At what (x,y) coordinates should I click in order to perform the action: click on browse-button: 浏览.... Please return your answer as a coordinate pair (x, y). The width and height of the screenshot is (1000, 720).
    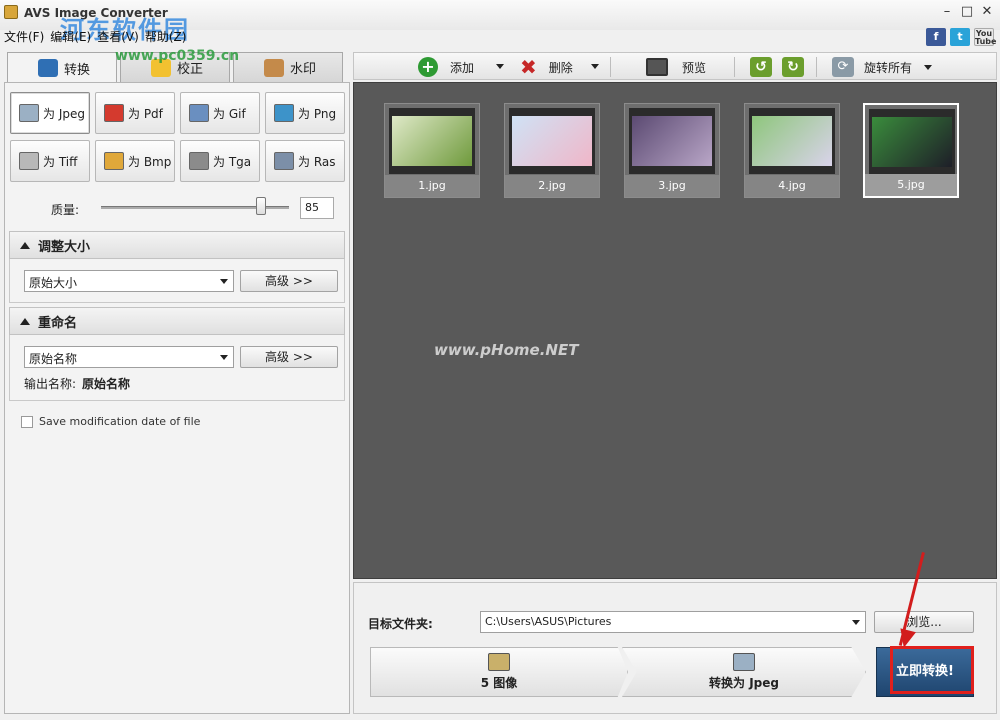
    Looking at the image, I should click on (924, 622).